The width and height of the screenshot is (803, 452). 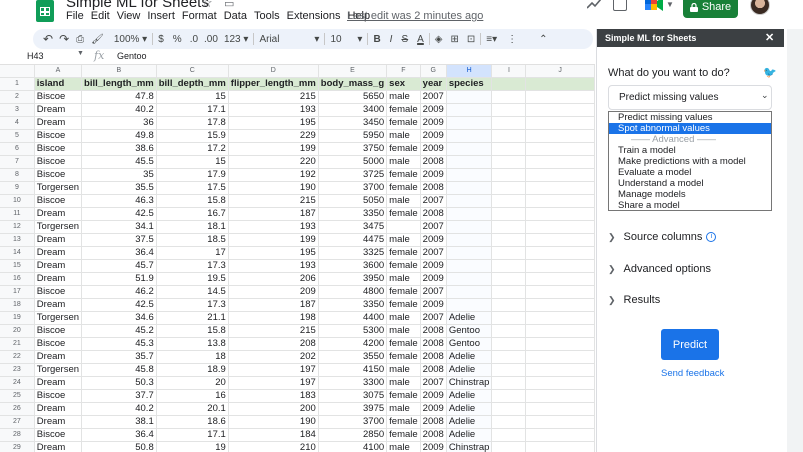 I want to click on option-spot-abnormal: Spot abnormal values, so click(x=690, y=128).